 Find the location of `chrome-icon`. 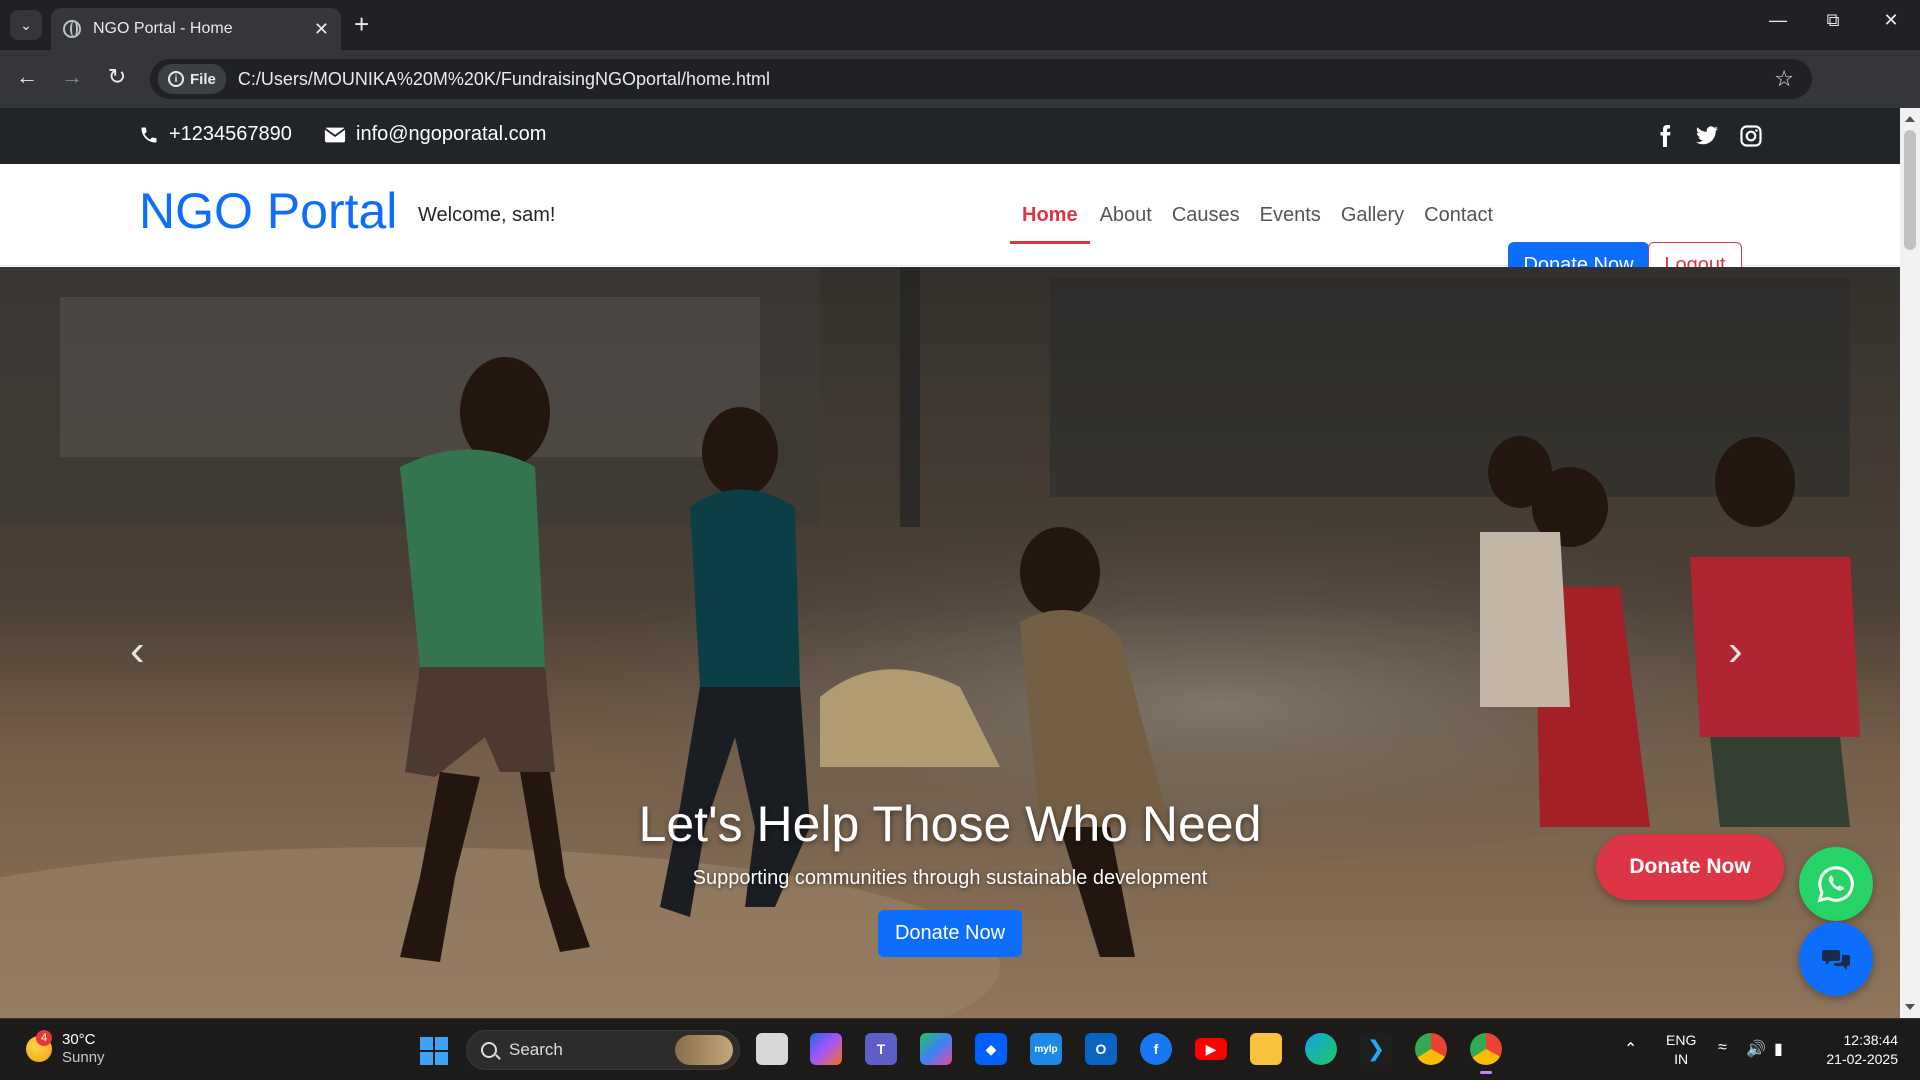

chrome-icon is located at coordinates (1486, 1053).